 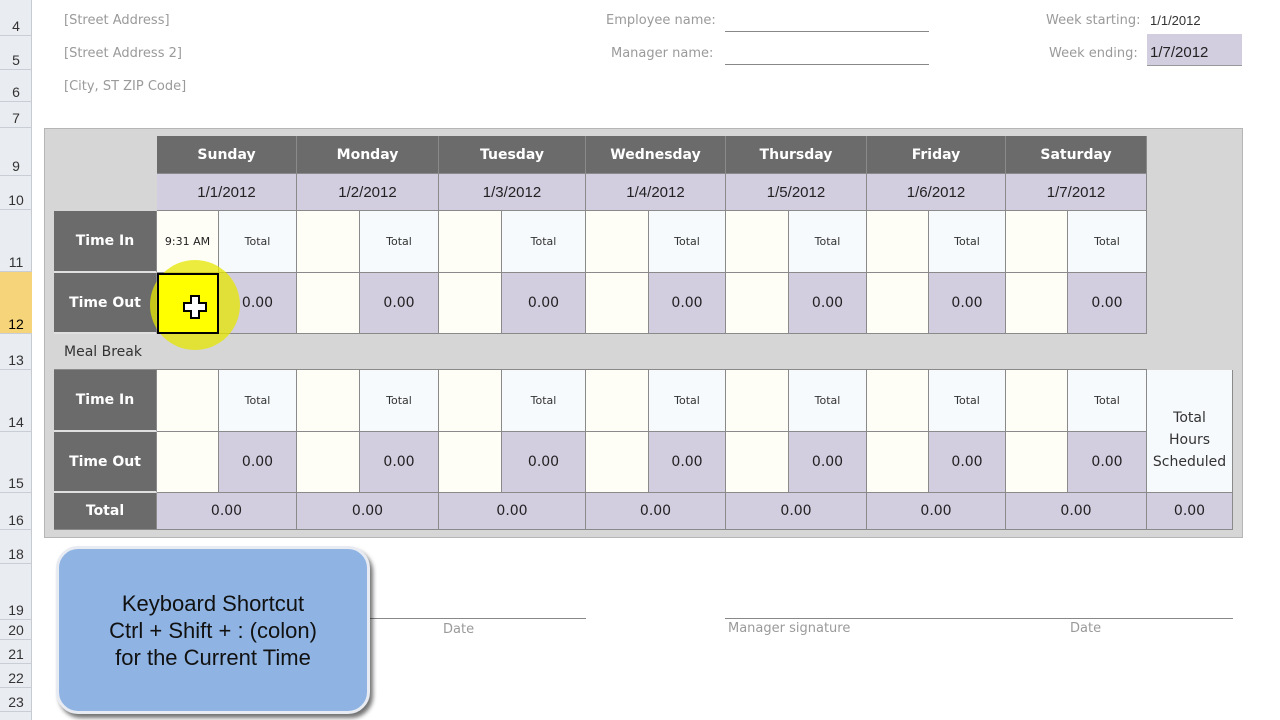 What do you see at coordinates (399, 401) in the screenshot?
I see `total-label-2-monday: Total` at bounding box center [399, 401].